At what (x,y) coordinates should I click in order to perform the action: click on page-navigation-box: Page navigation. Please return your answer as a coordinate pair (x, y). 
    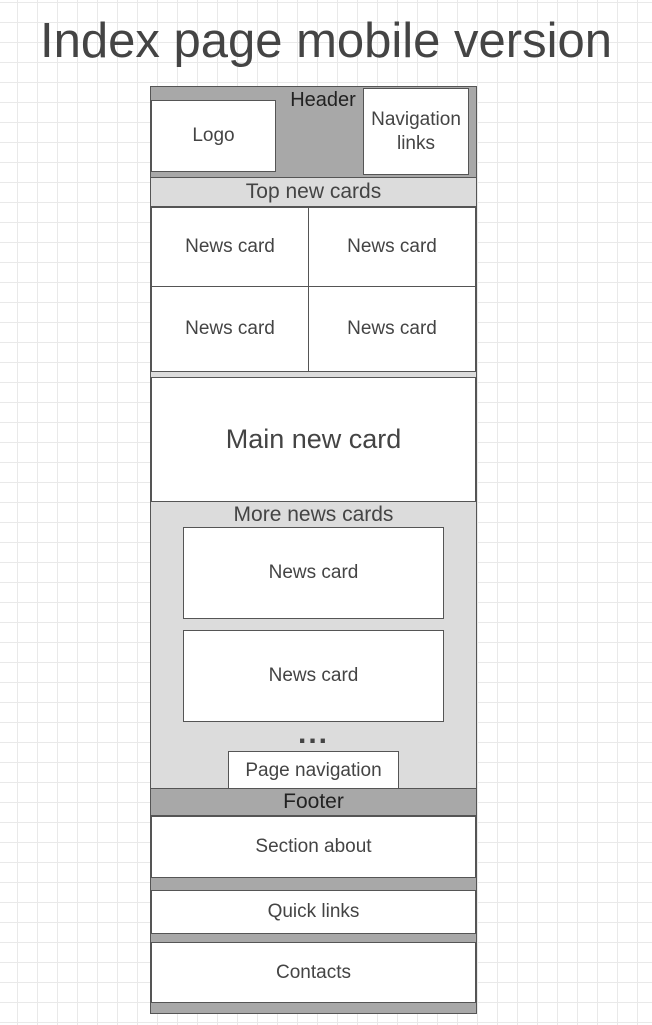
    Looking at the image, I should click on (313, 770).